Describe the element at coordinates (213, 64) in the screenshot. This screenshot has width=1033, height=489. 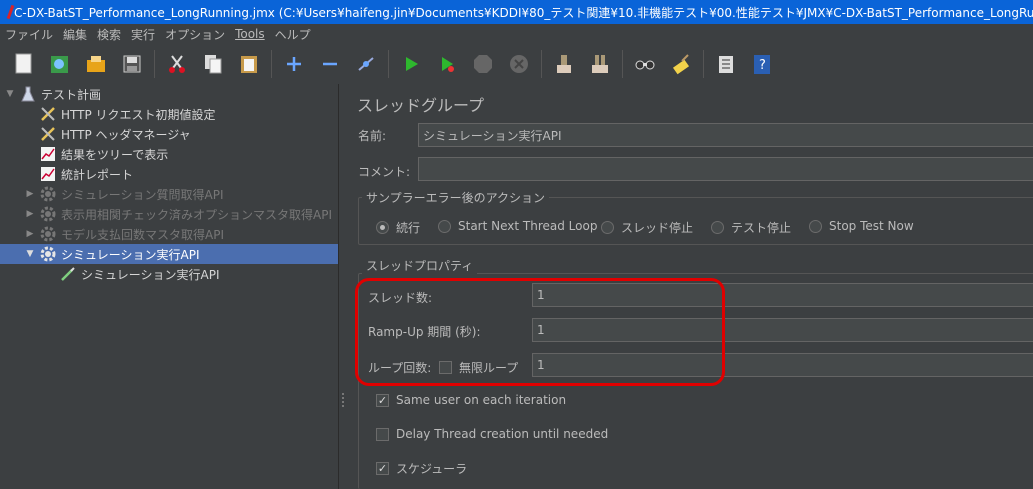
I see `copy-icon` at that location.